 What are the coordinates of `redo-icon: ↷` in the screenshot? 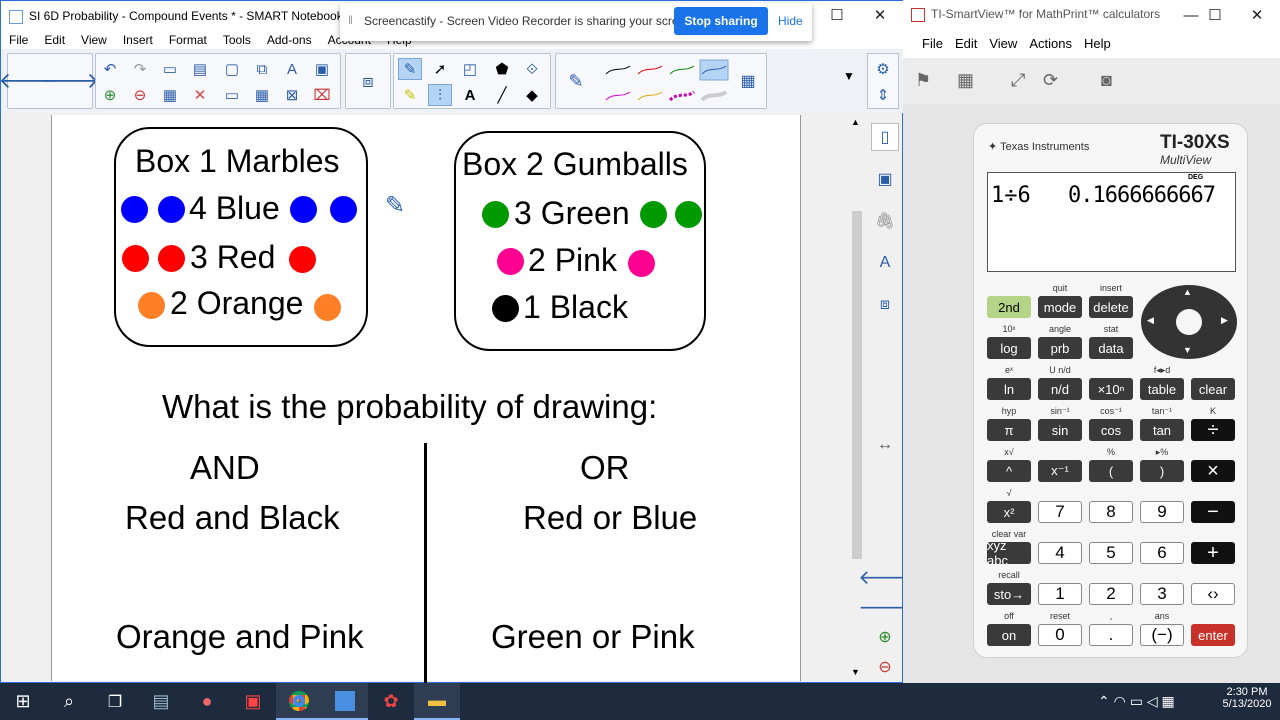 It's located at (140, 69).